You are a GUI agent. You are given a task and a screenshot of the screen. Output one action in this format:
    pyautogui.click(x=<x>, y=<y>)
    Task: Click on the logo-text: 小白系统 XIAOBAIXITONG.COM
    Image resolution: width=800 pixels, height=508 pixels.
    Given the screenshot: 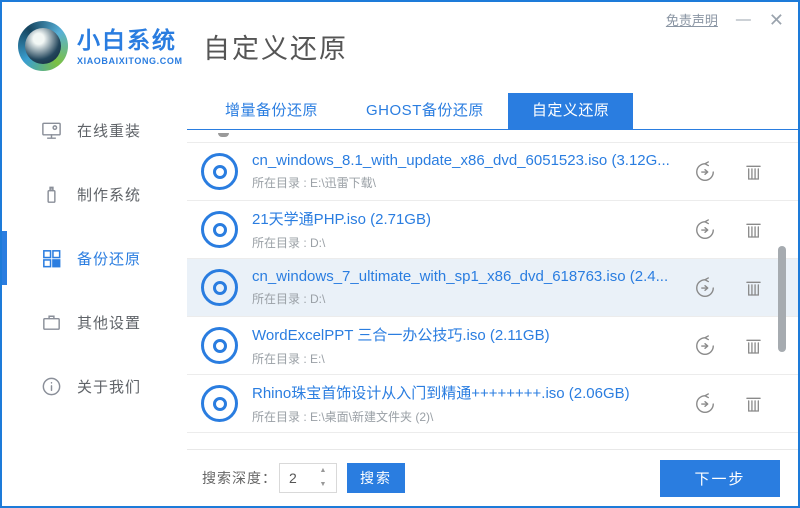 What is the action you would take?
    pyautogui.click(x=130, y=46)
    